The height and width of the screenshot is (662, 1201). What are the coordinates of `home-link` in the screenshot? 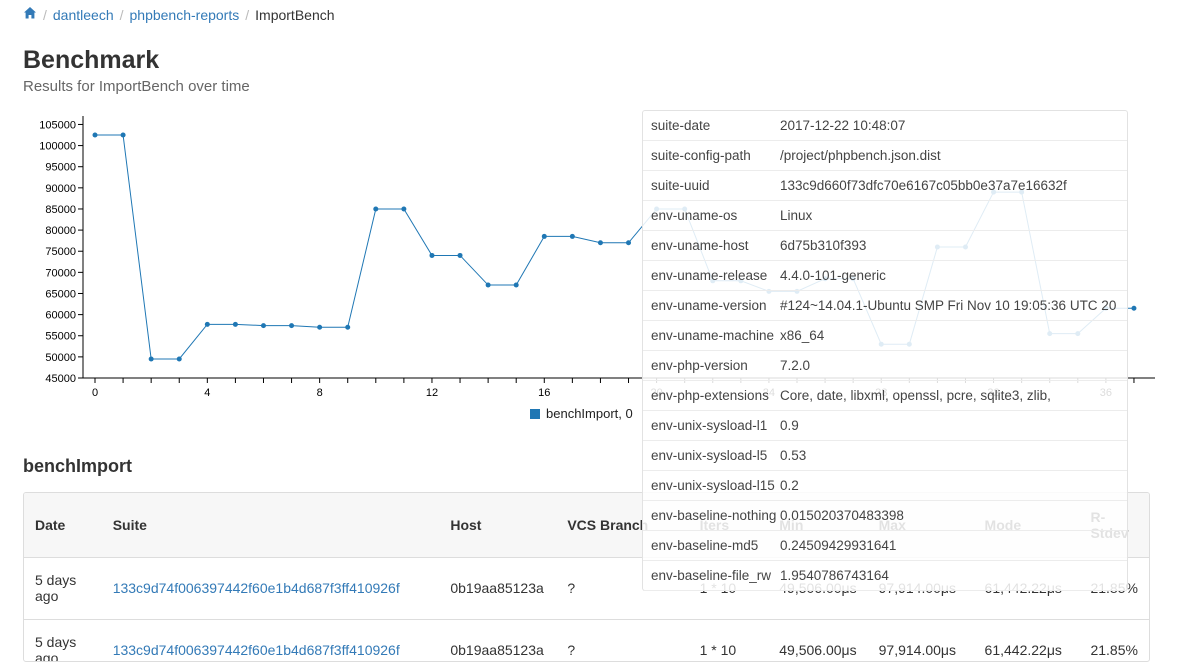 It's located at (30, 14).